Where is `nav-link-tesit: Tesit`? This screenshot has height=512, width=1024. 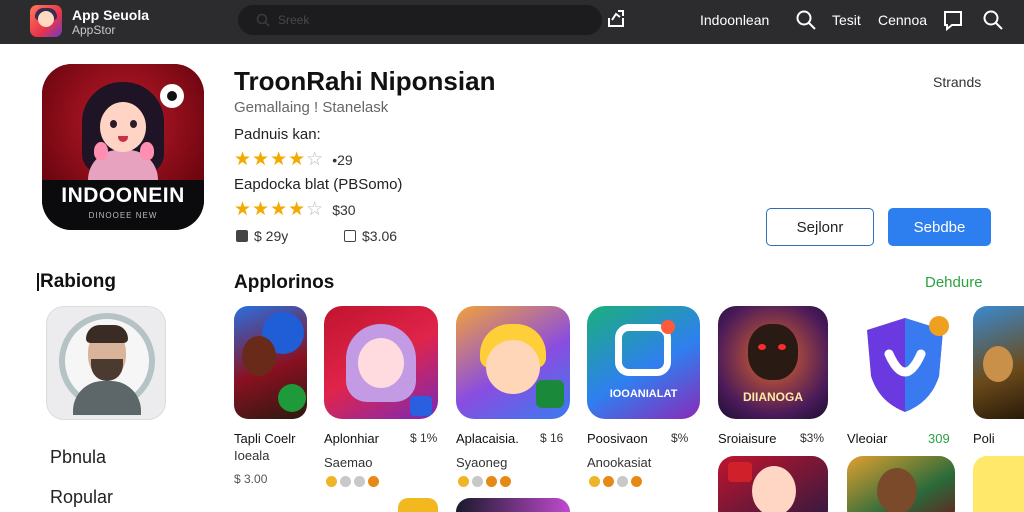 nav-link-tesit: Tesit is located at coordinates (846, 20).